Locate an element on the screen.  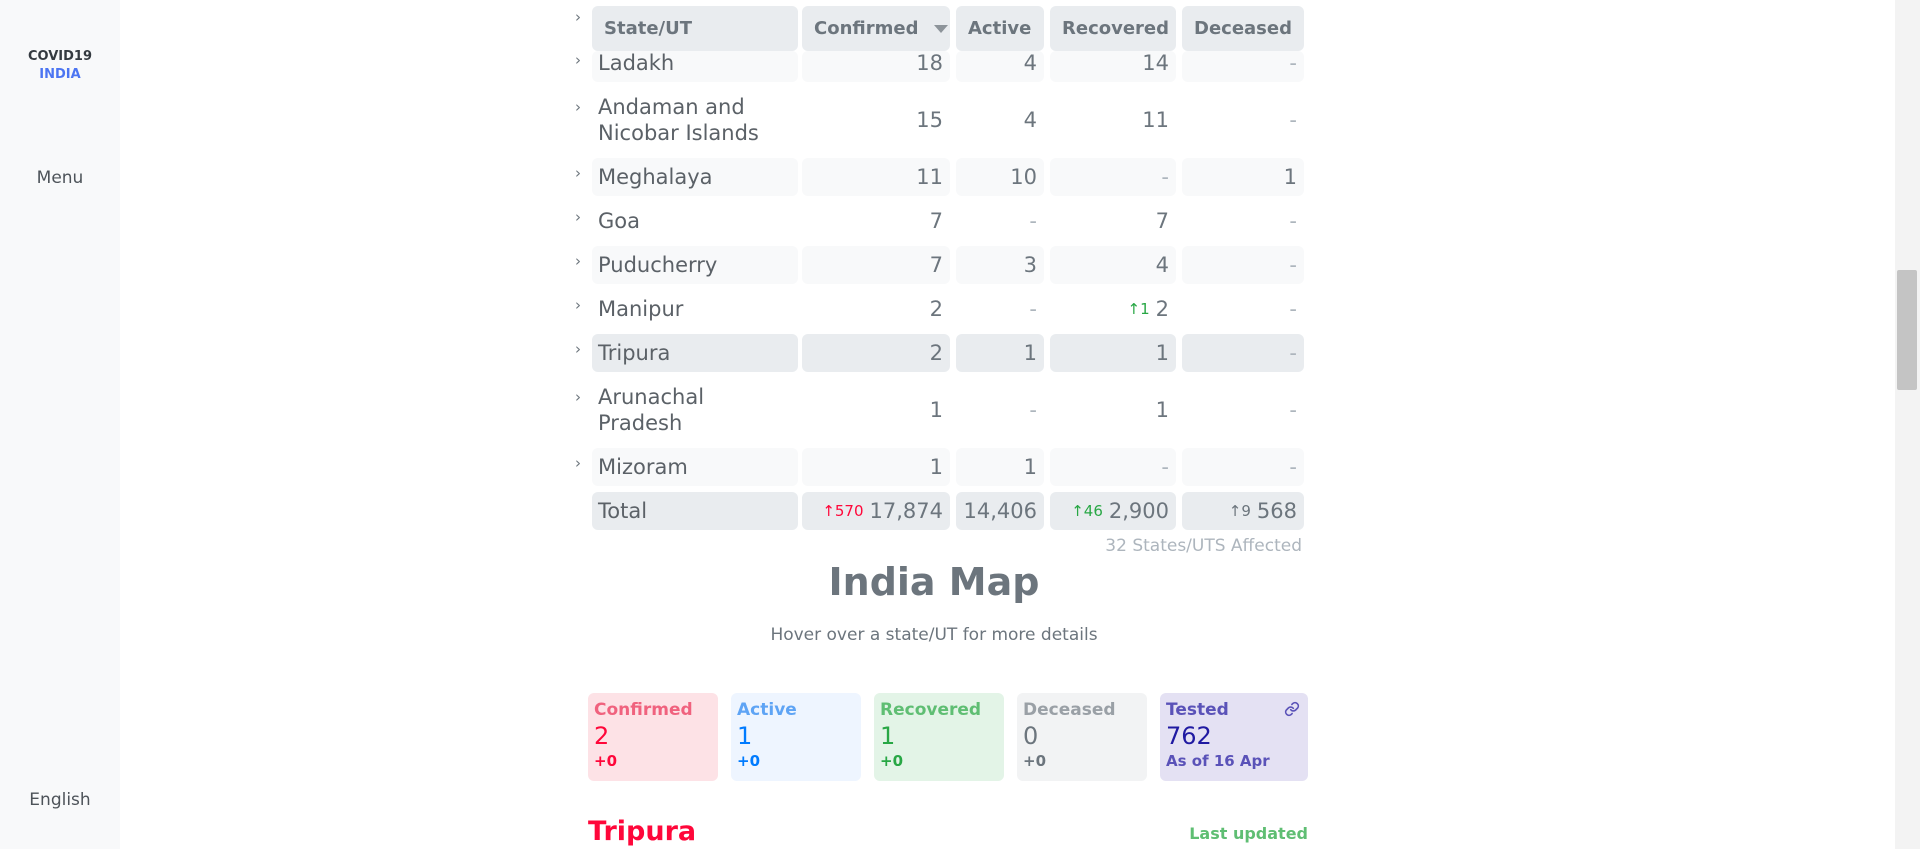
recovered-value: - is located at coordinates (1113, 467).